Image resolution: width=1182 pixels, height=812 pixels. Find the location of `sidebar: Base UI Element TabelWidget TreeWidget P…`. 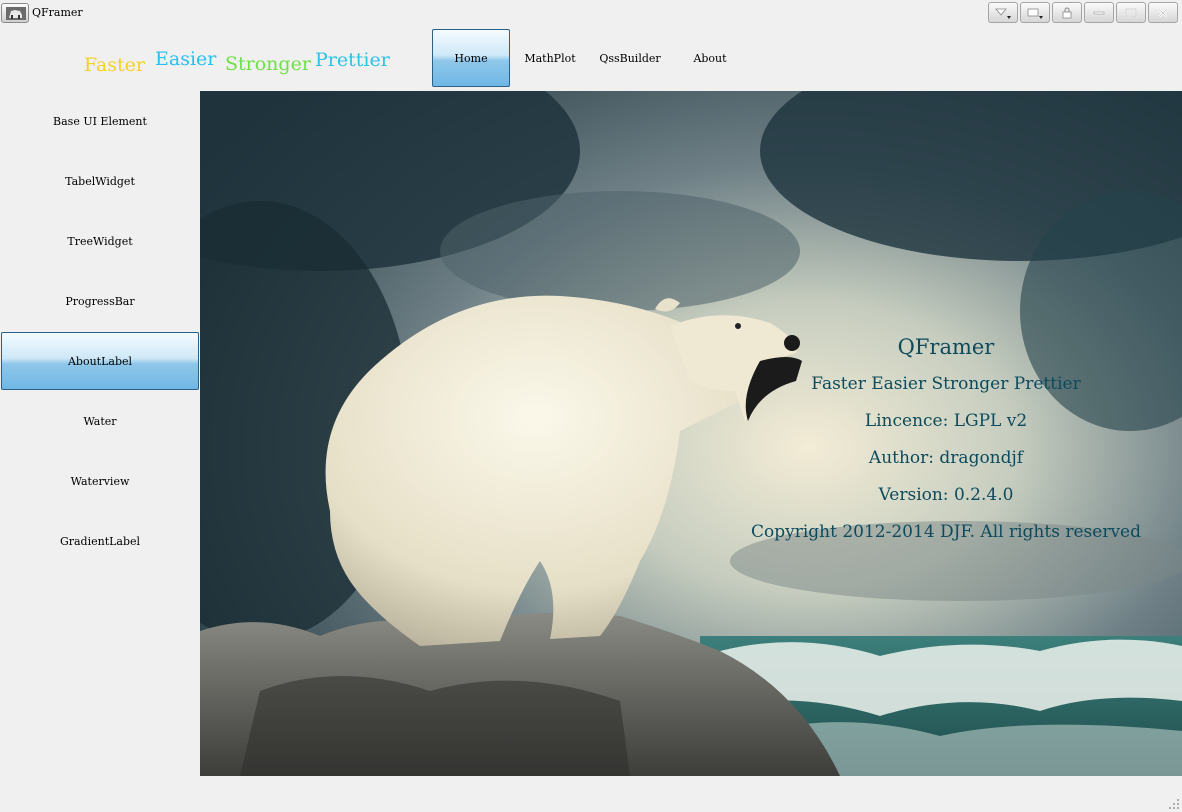

sidebar: Base UI Element TabelWidget TreeWidget P… is located at coordinates (100, 351).